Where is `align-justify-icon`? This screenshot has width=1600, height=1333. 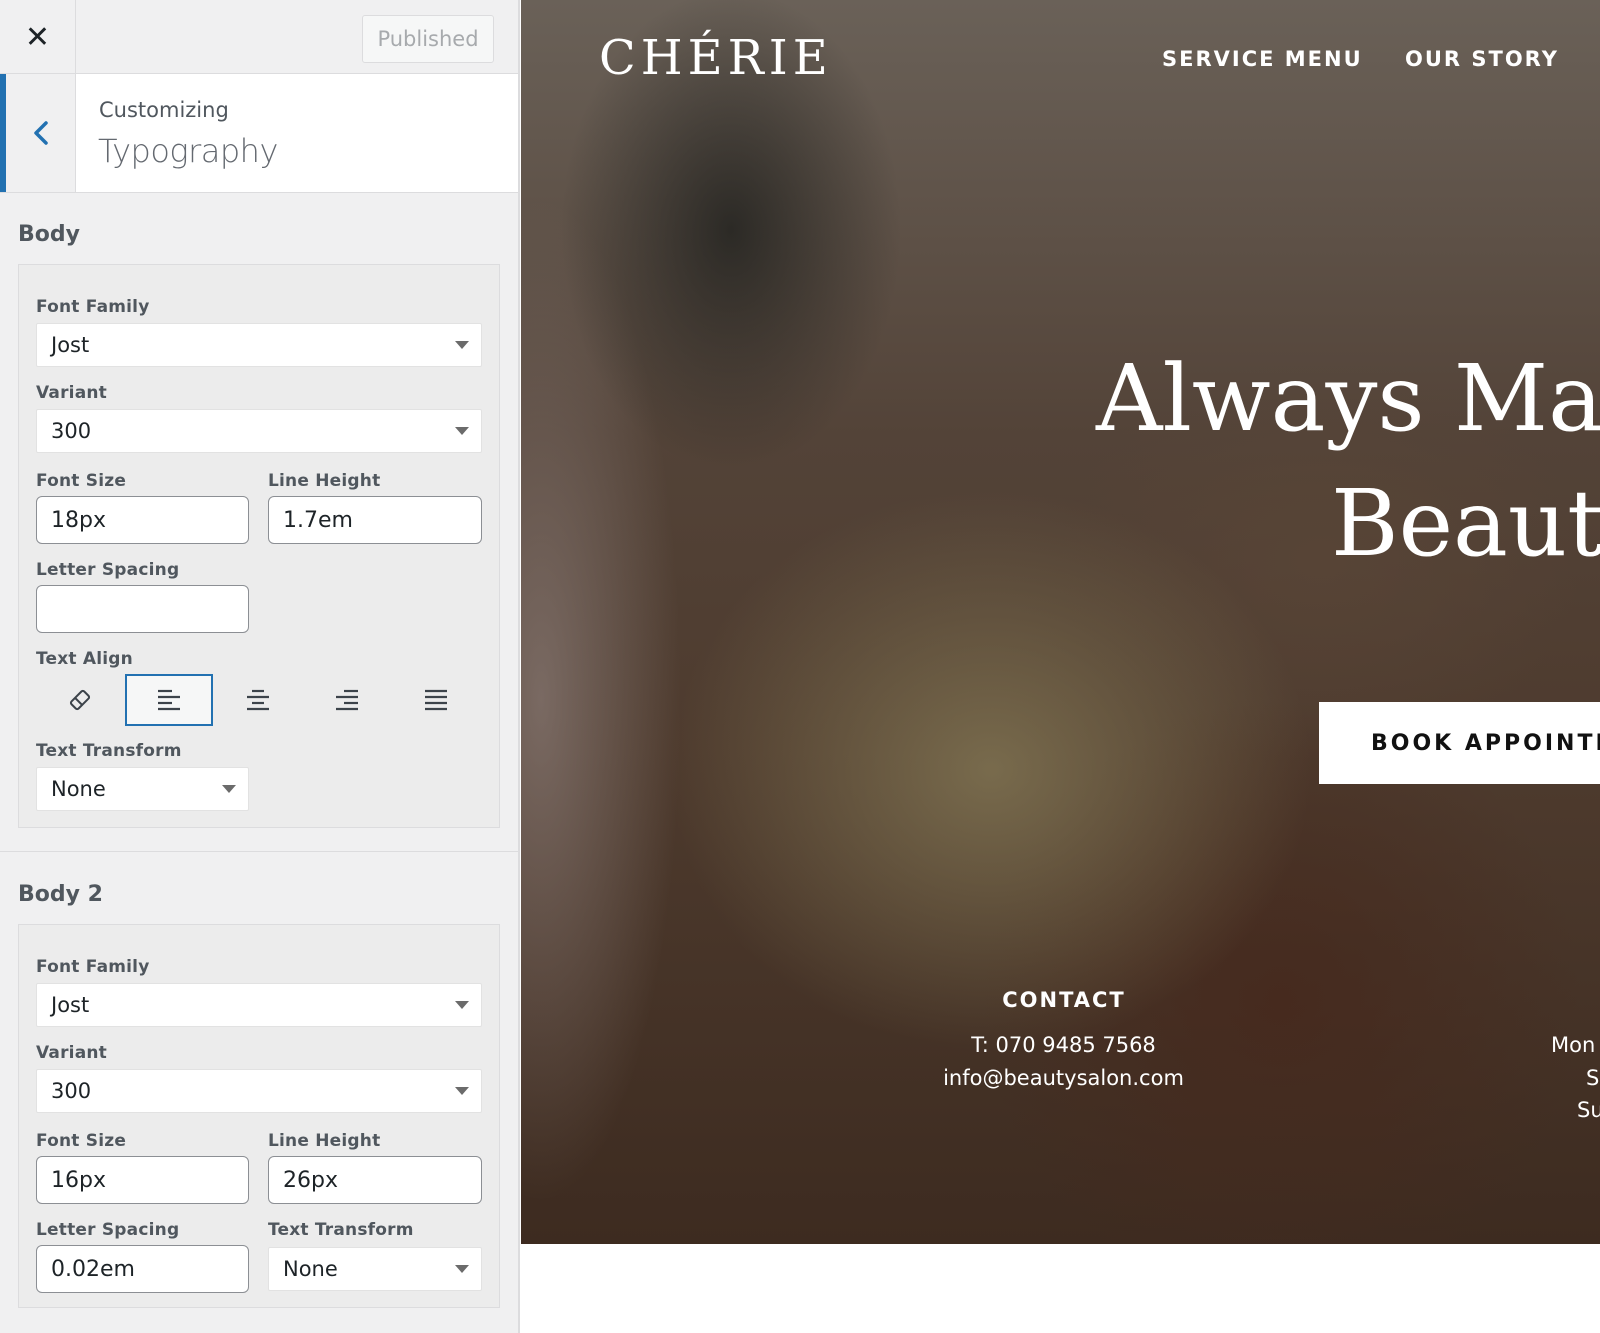 align-justify-icon is located at coordinates (436, 700).